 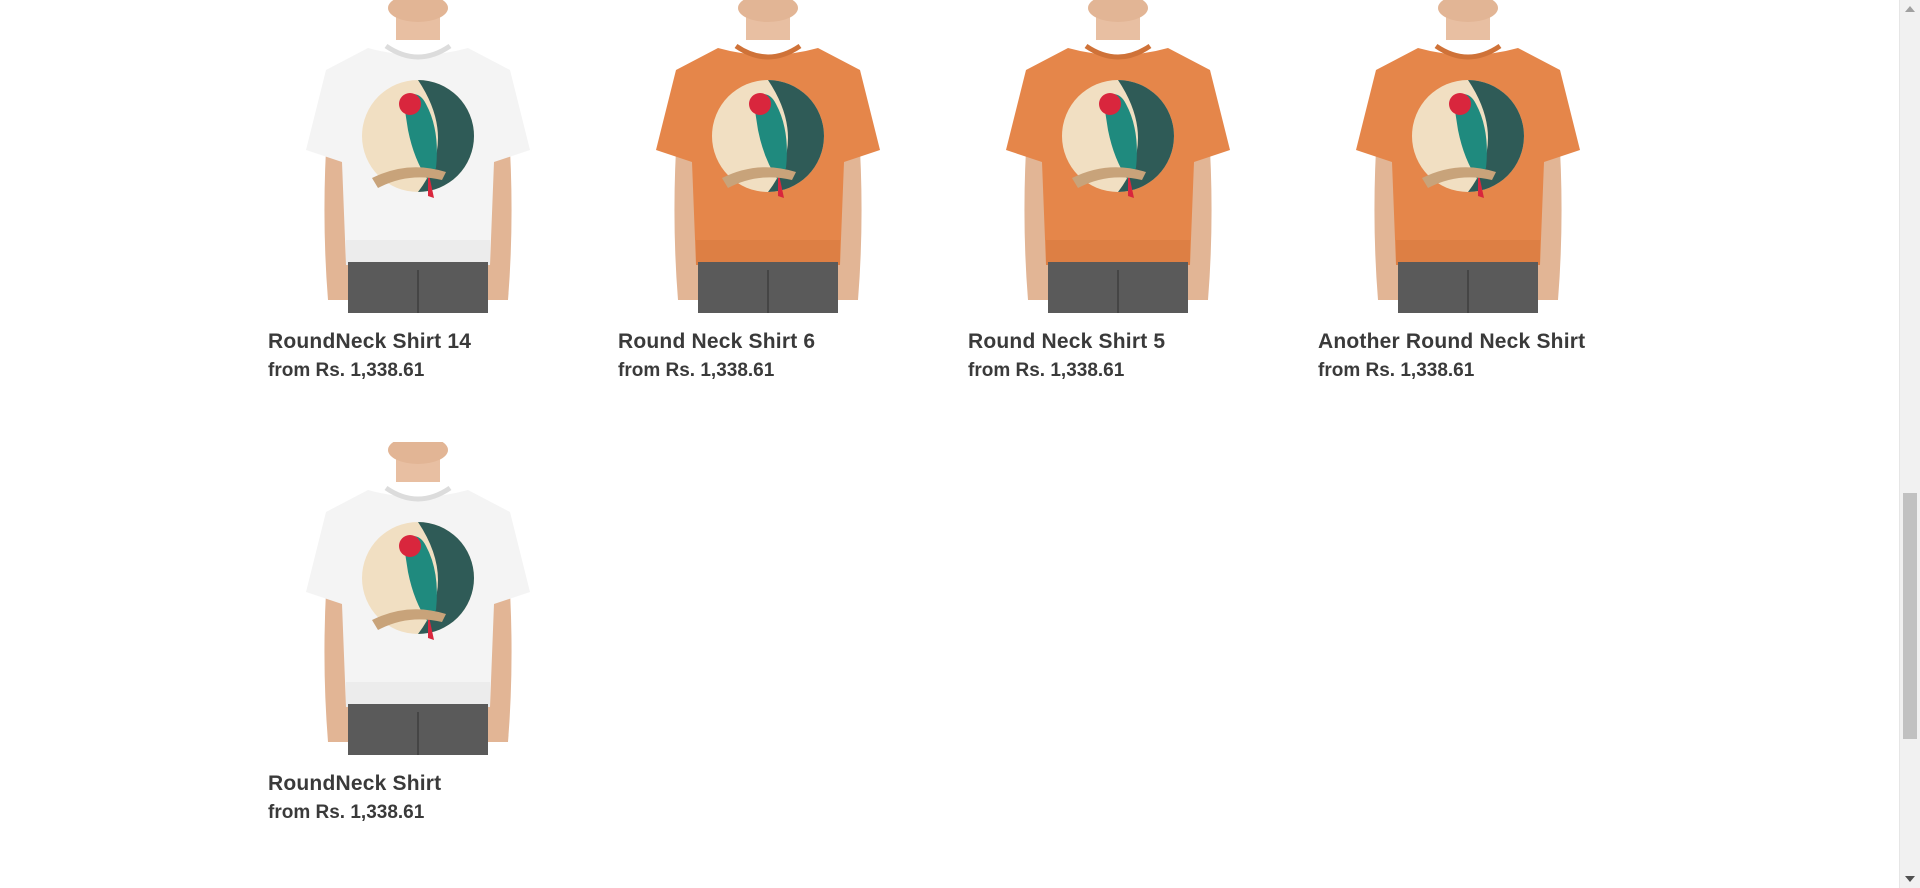 I want to click on product-card: Round Neck Shirt 5 from Rs. 1,338.61, so click(x=1118, y=190).